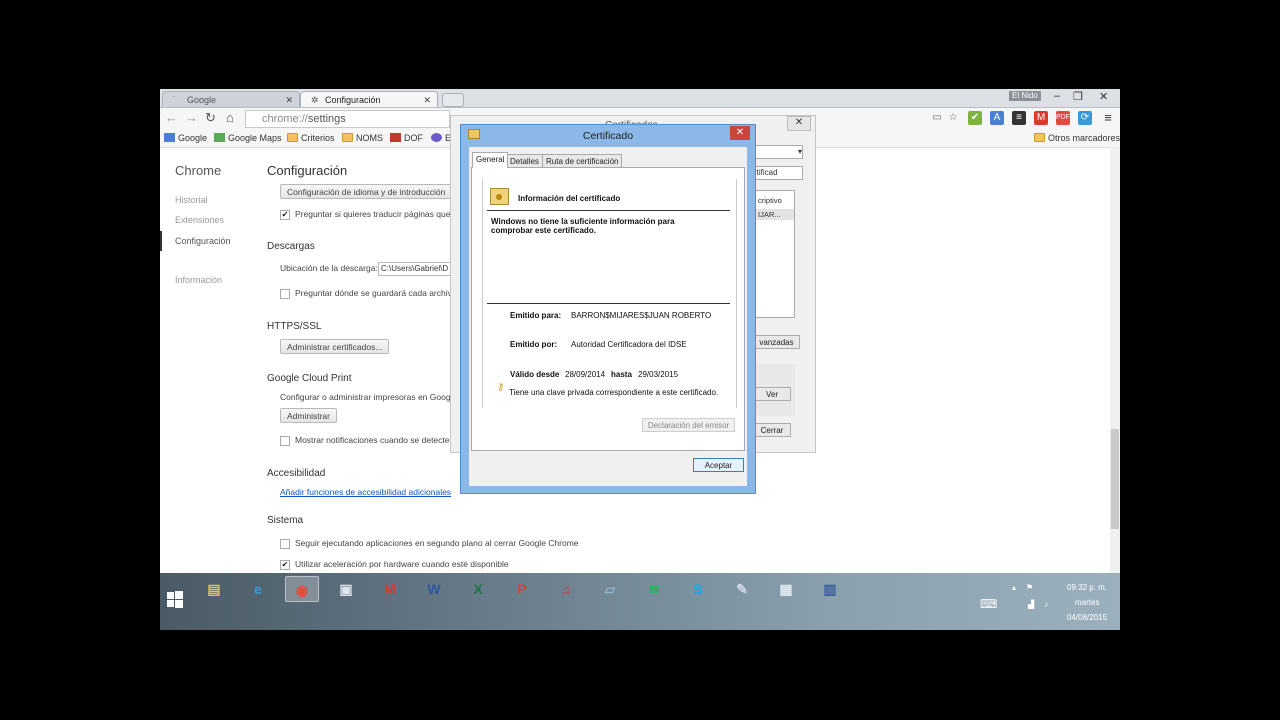 The height and width of the screenshot is (720, 1280). Describe the element at coordinates (214, 589) in the screenshot. I see `file-explorer-icon: ▤` at that location.